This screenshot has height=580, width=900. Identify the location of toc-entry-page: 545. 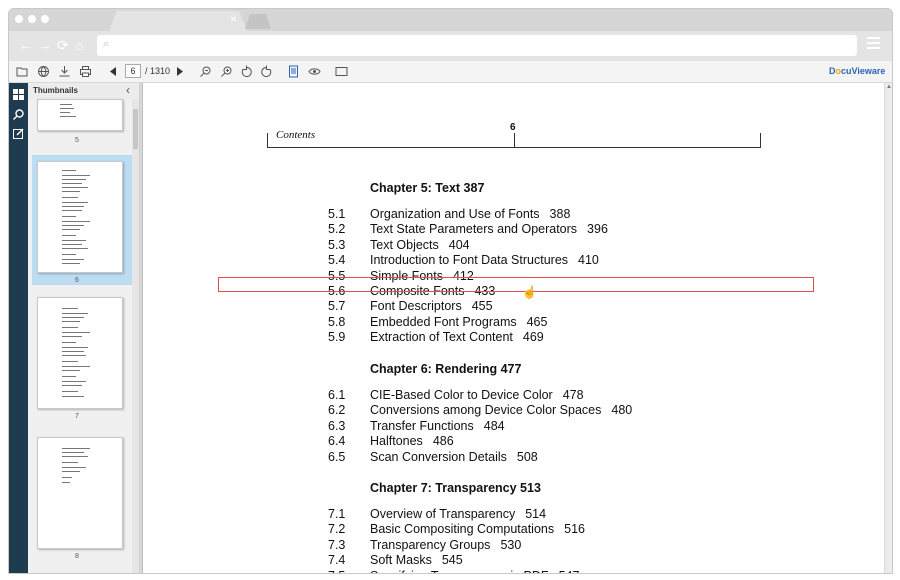
(452, 560).